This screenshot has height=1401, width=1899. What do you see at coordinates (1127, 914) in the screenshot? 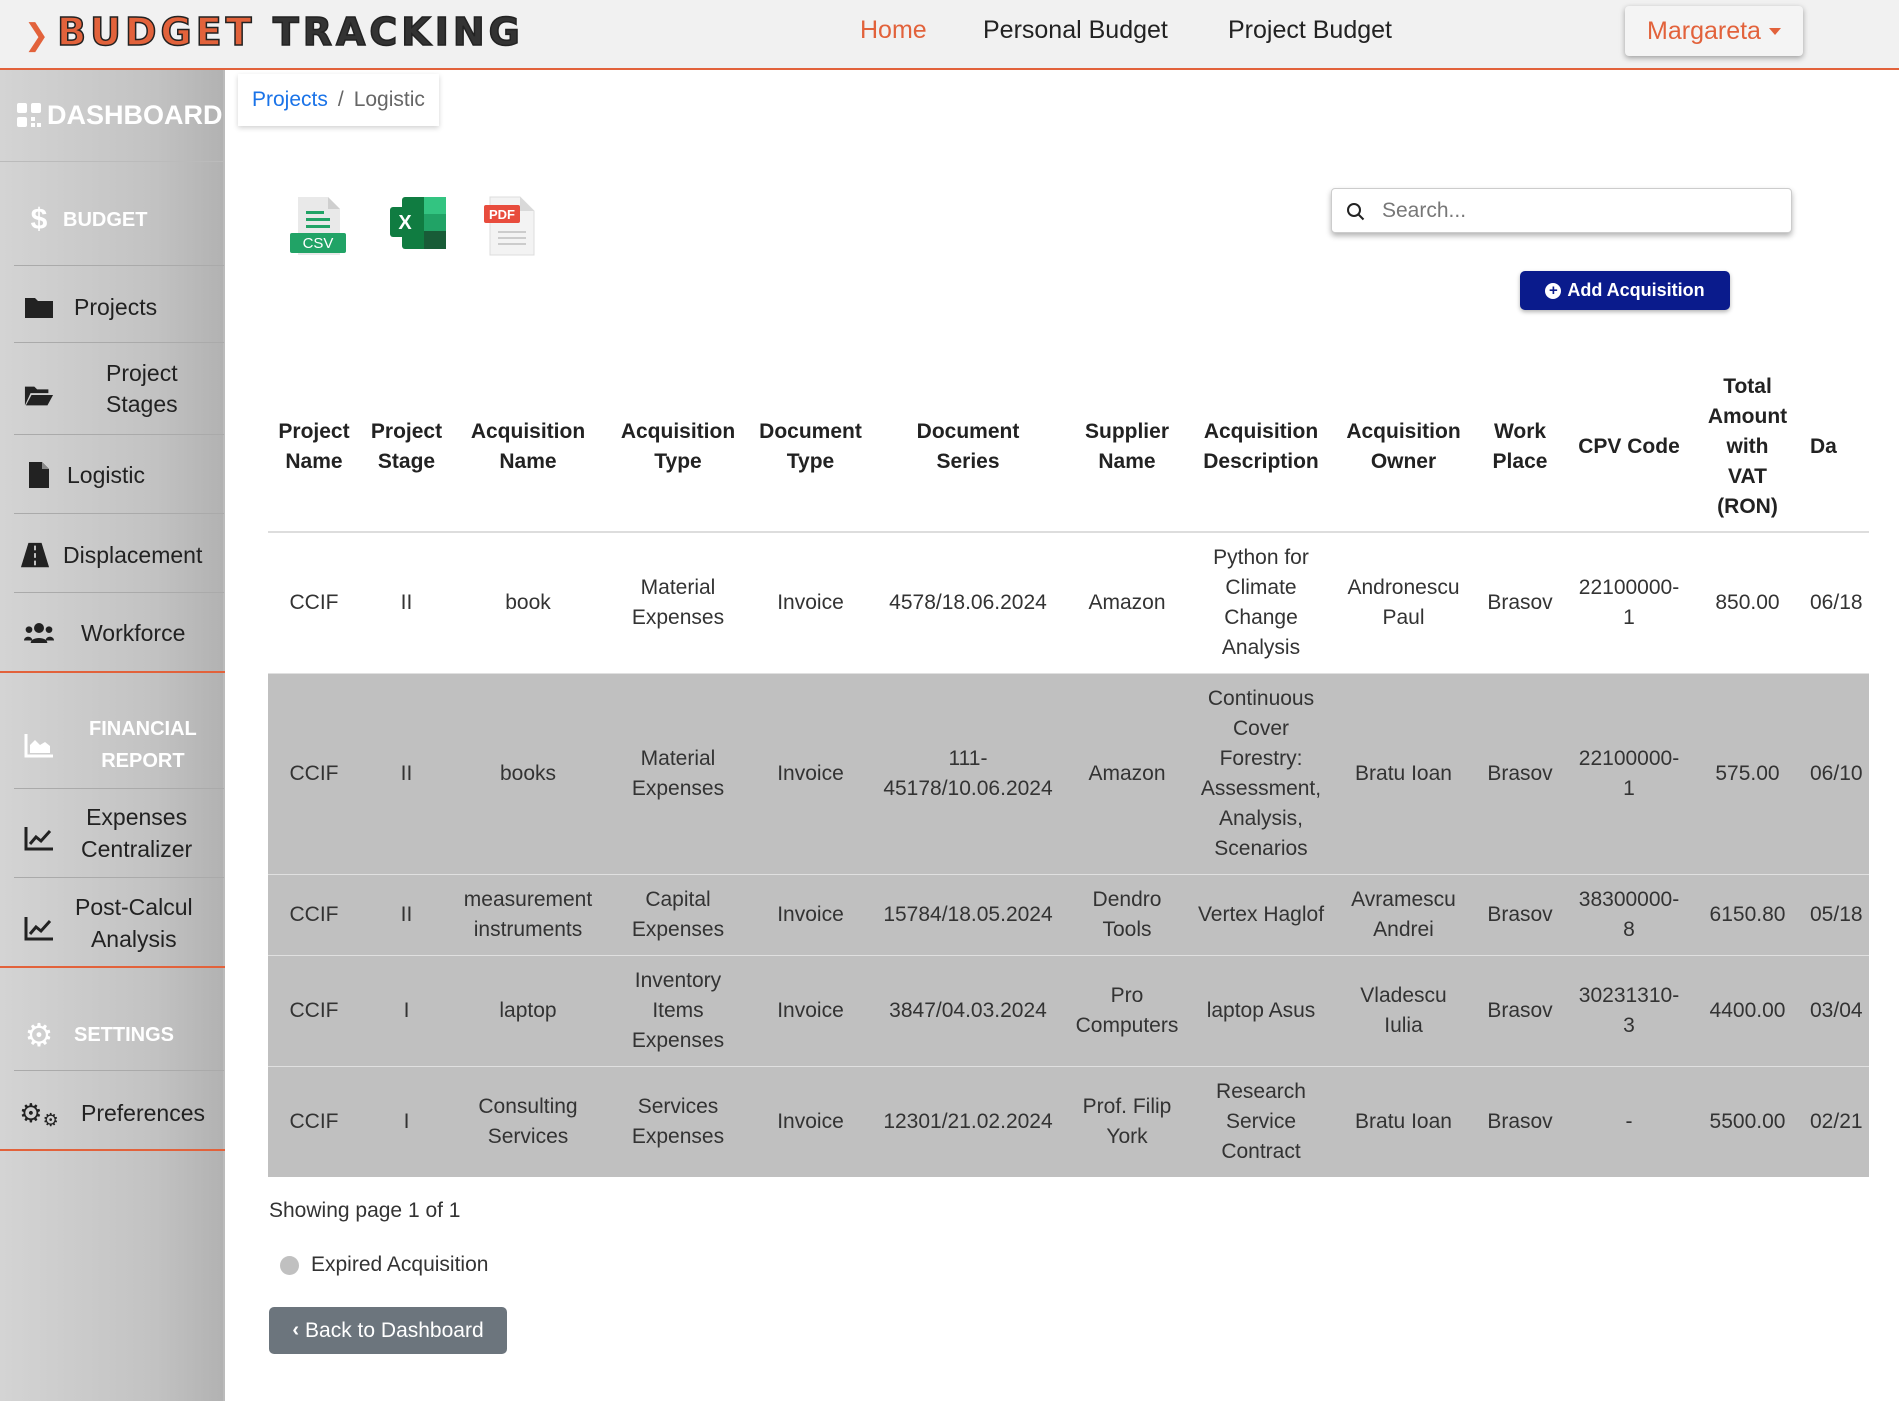
I see `table-cell: Dendro Tools` at bounding box center [1127, 914].